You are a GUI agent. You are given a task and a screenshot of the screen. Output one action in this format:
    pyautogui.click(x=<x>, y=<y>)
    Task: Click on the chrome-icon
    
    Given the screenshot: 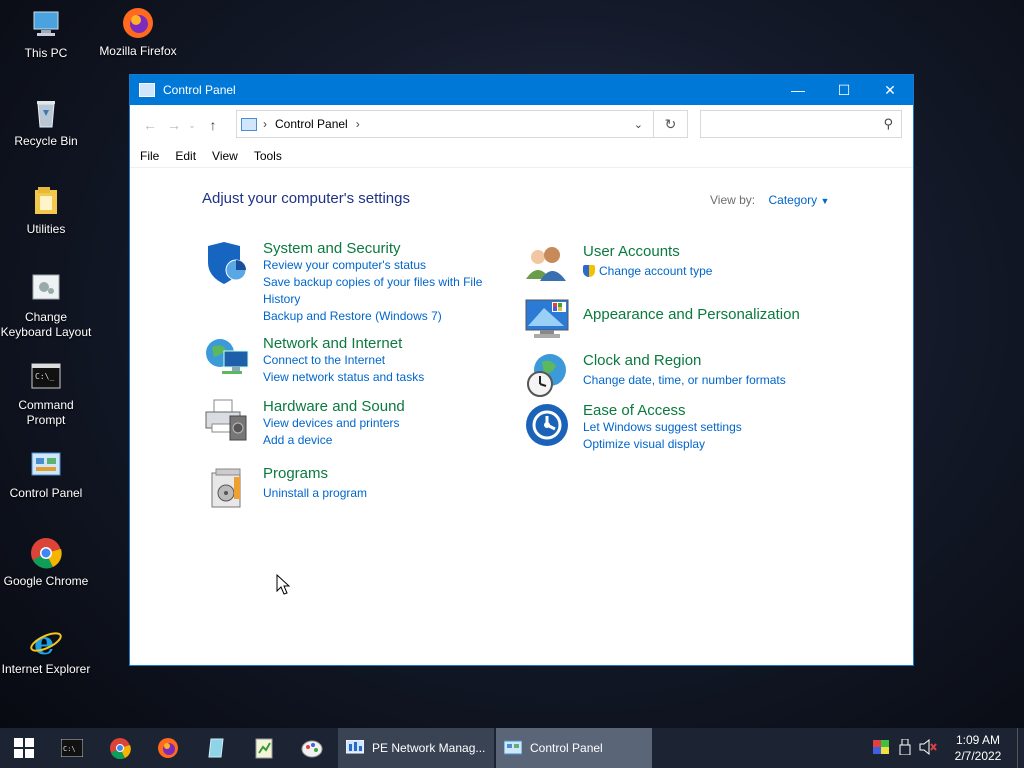 What is the action you would take?
    pyautogui.click(x=46, y=553)
    